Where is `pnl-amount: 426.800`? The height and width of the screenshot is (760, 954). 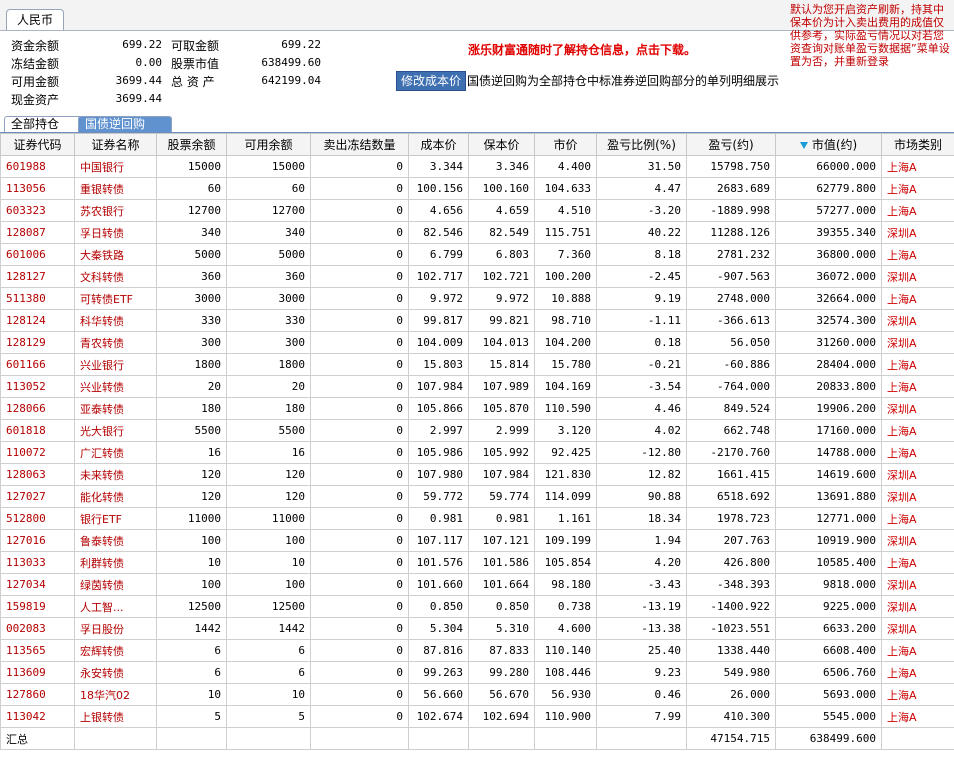
pnl-amount: 426.800 is located at coordinates (731, 562).